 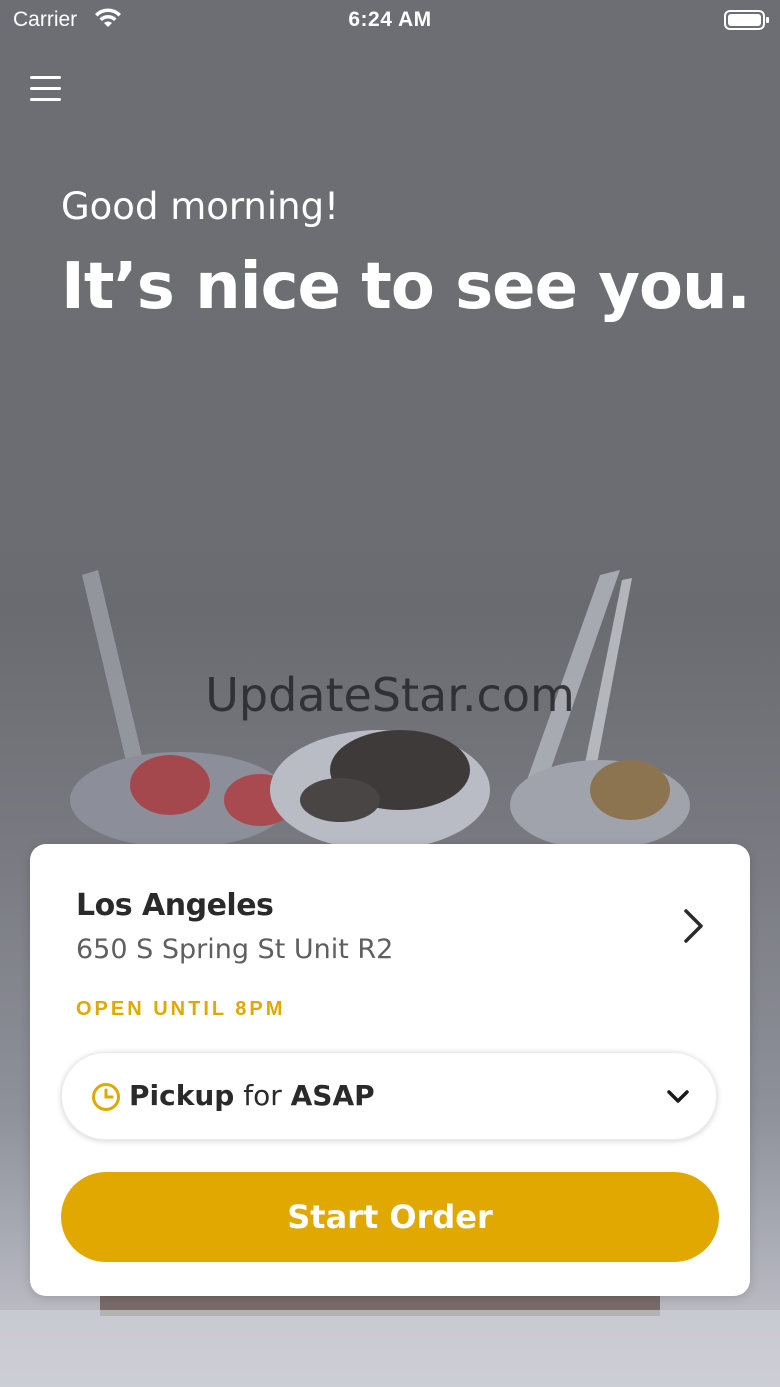 What do you see at coordinates (106, 1097) in the screenshot?
I see `clock-icon` at bounding box center [106, 1097].